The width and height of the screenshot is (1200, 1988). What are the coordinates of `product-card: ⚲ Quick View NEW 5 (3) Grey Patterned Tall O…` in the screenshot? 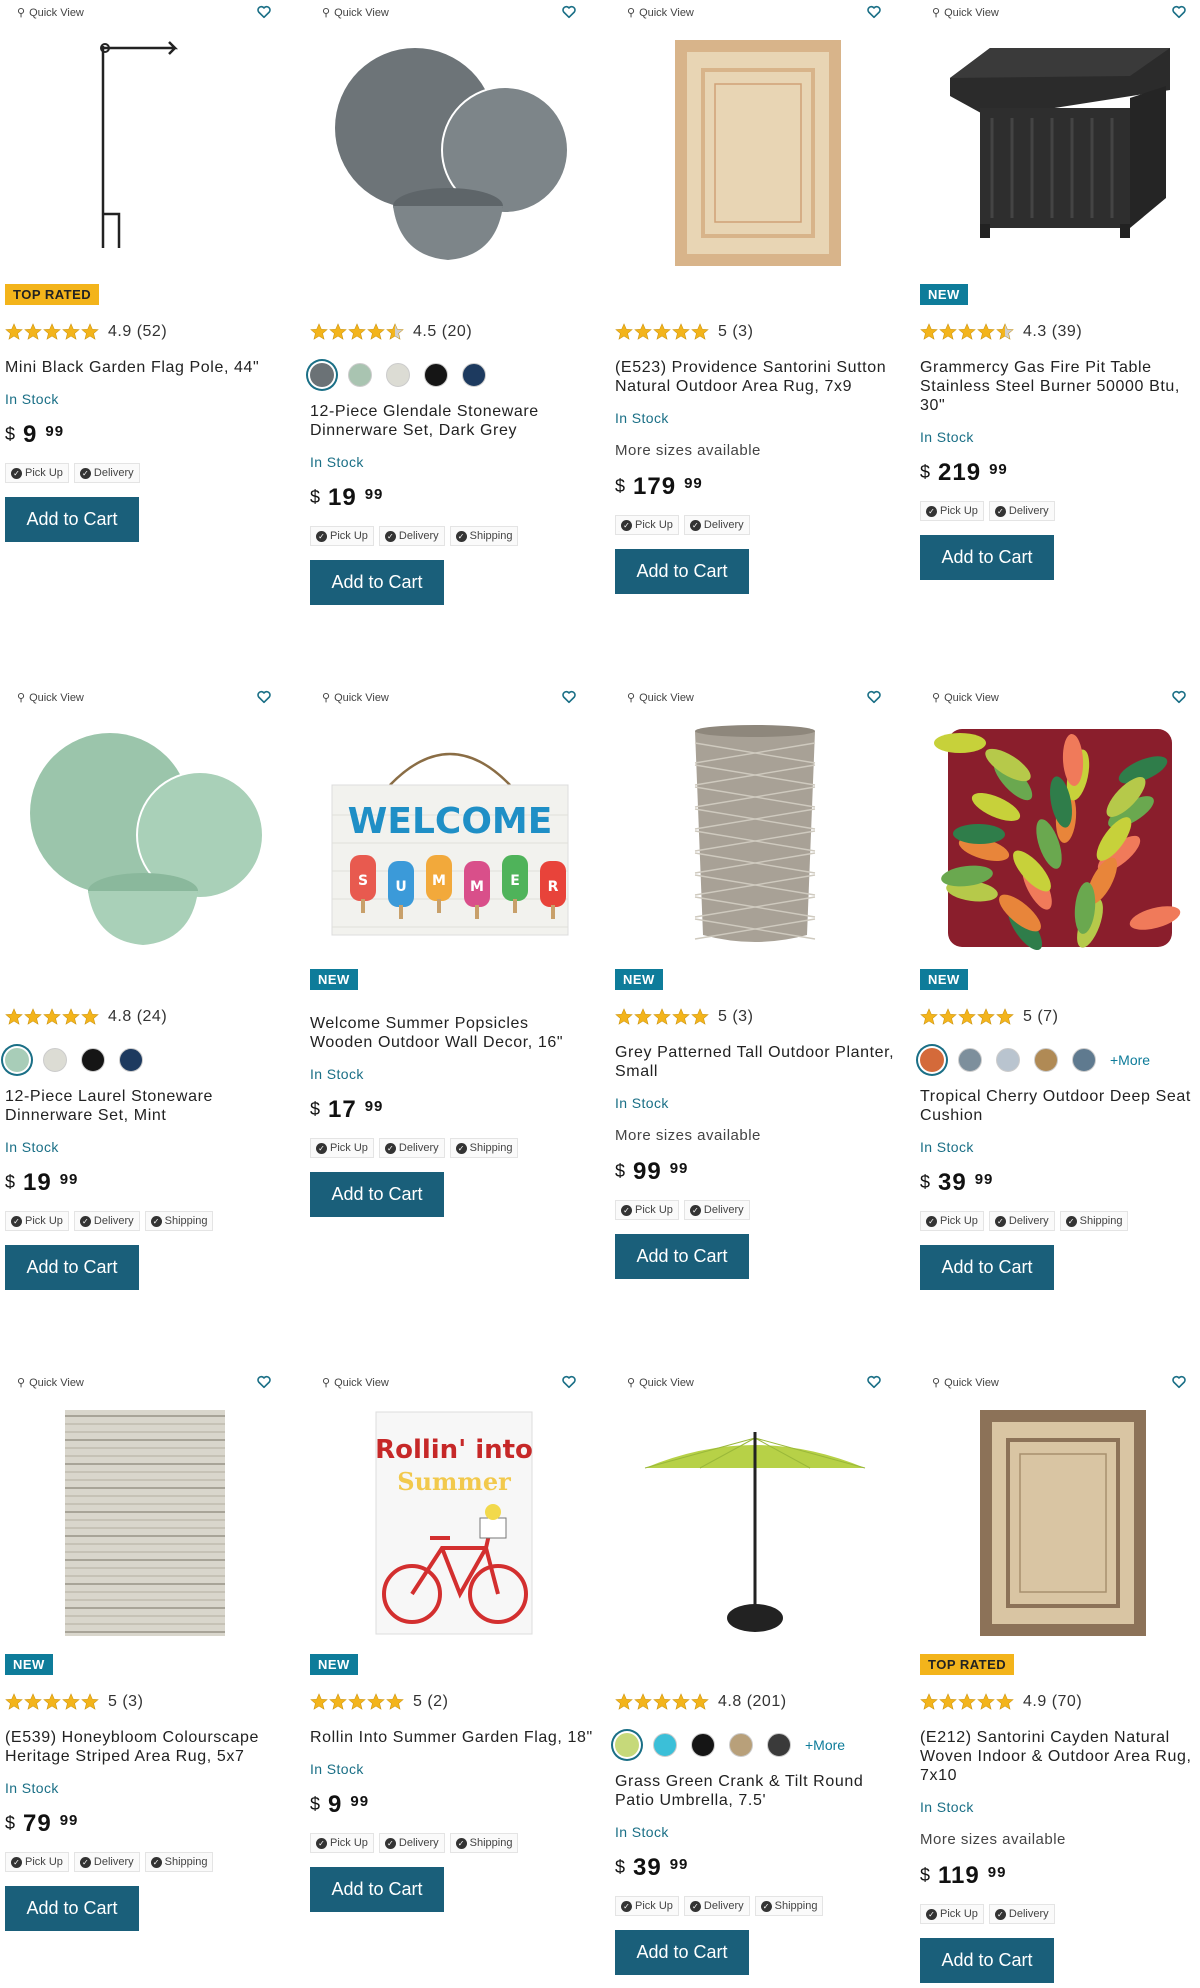 It's located at (755, 1025).